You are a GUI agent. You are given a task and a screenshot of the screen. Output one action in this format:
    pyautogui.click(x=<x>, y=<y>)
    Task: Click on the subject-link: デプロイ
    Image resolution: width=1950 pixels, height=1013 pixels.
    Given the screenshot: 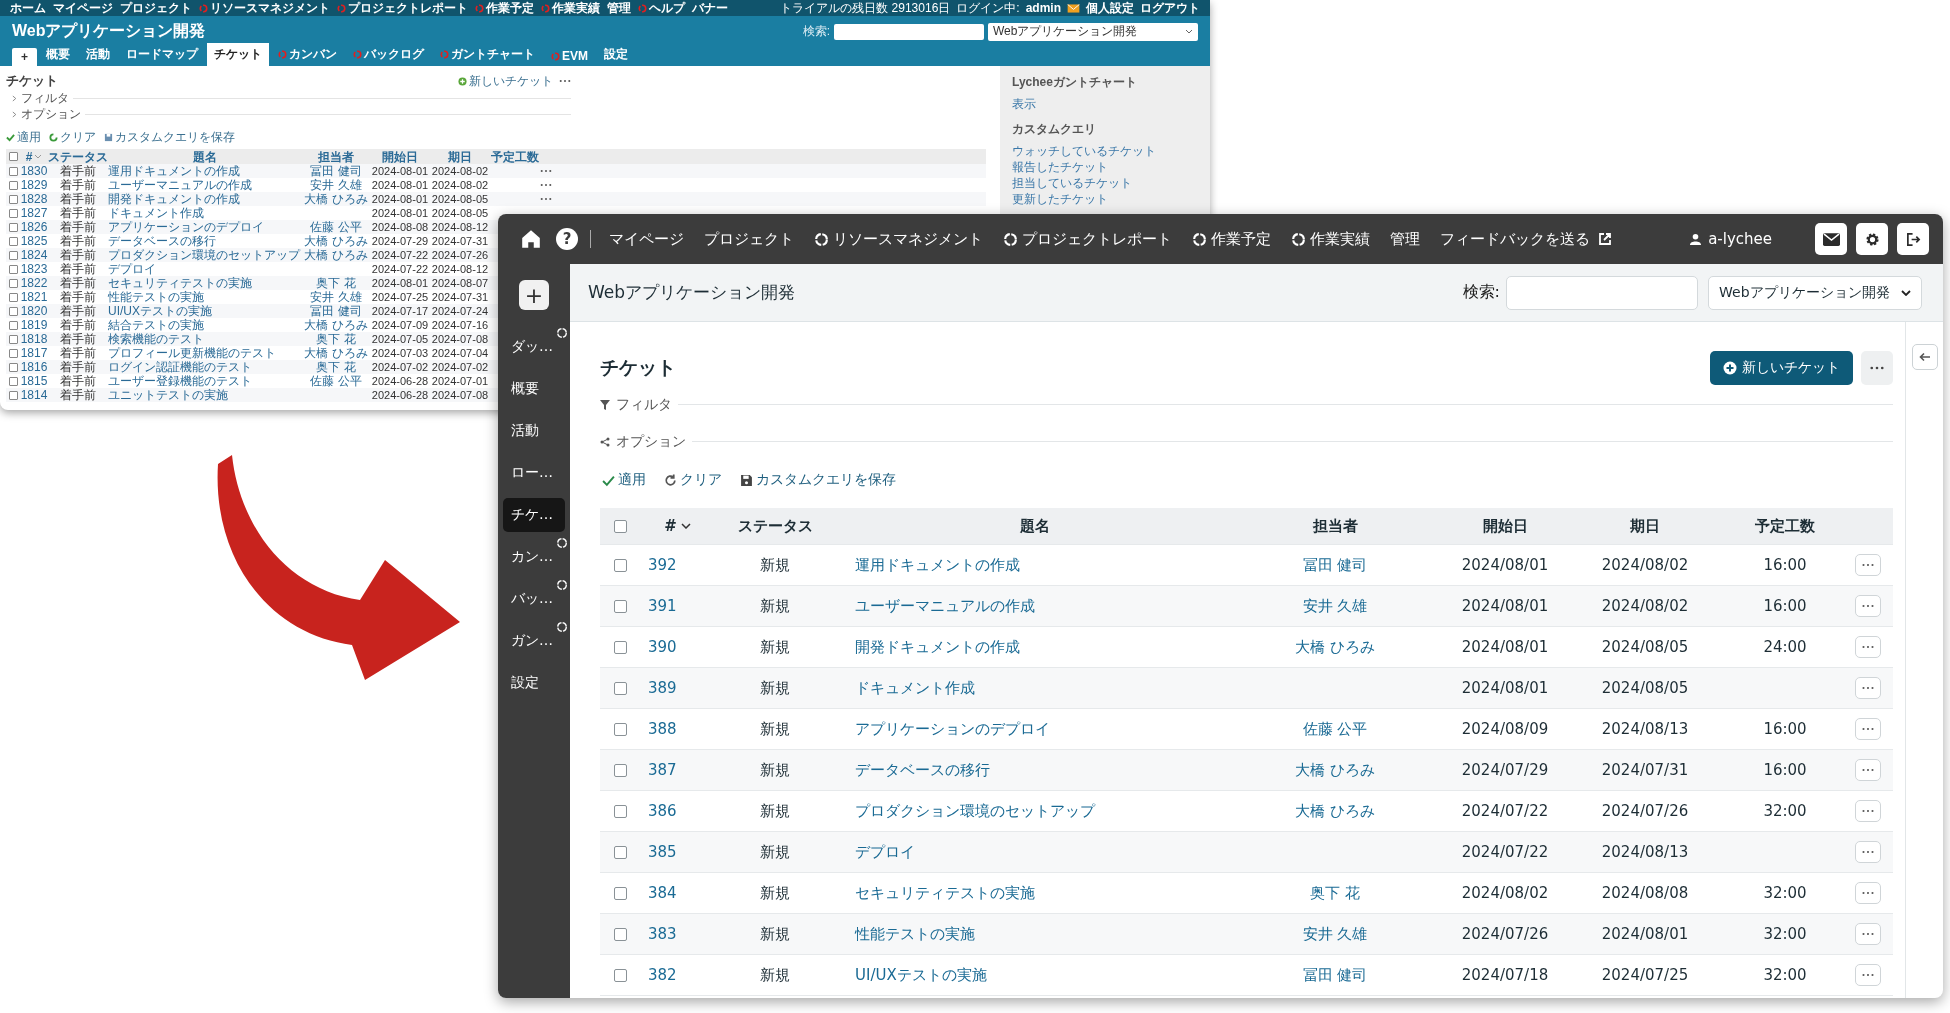 What is the action you would take?
    pyautogui.click(x=1035, y=852)
    